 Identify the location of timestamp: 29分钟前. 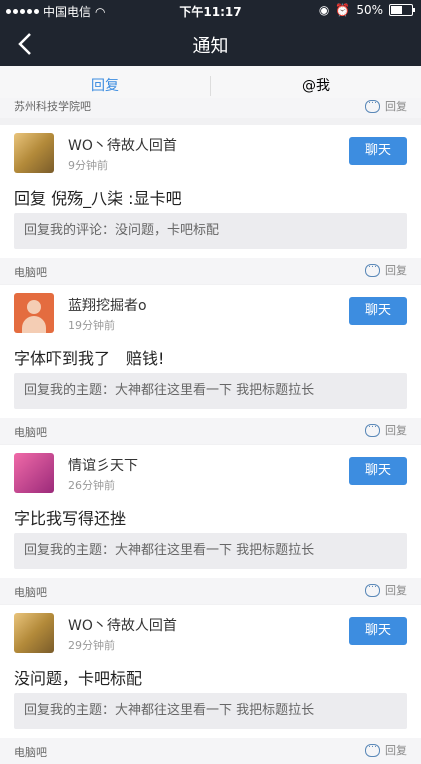
(91, 645).